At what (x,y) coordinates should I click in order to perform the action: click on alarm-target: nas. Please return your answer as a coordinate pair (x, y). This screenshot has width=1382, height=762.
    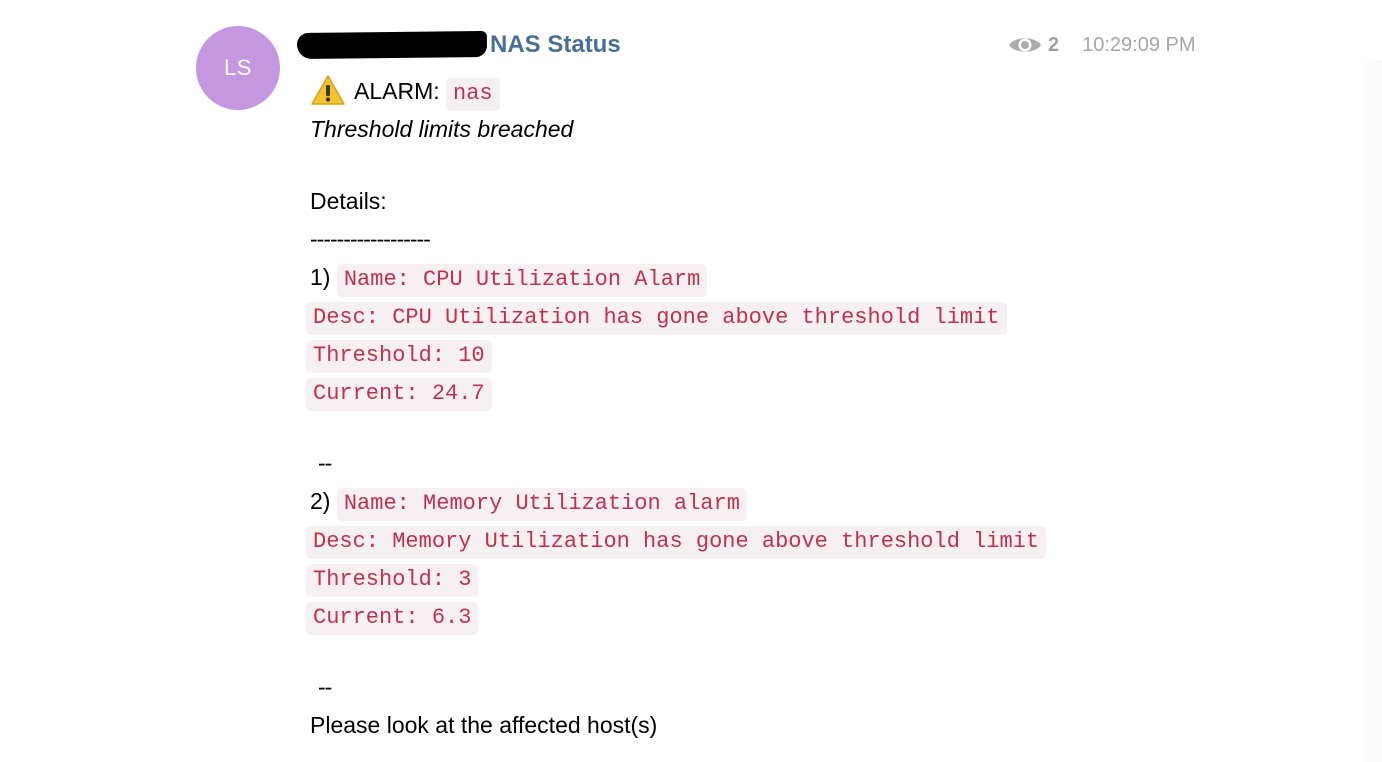
    Looking at the image, I should click on (473, 94).